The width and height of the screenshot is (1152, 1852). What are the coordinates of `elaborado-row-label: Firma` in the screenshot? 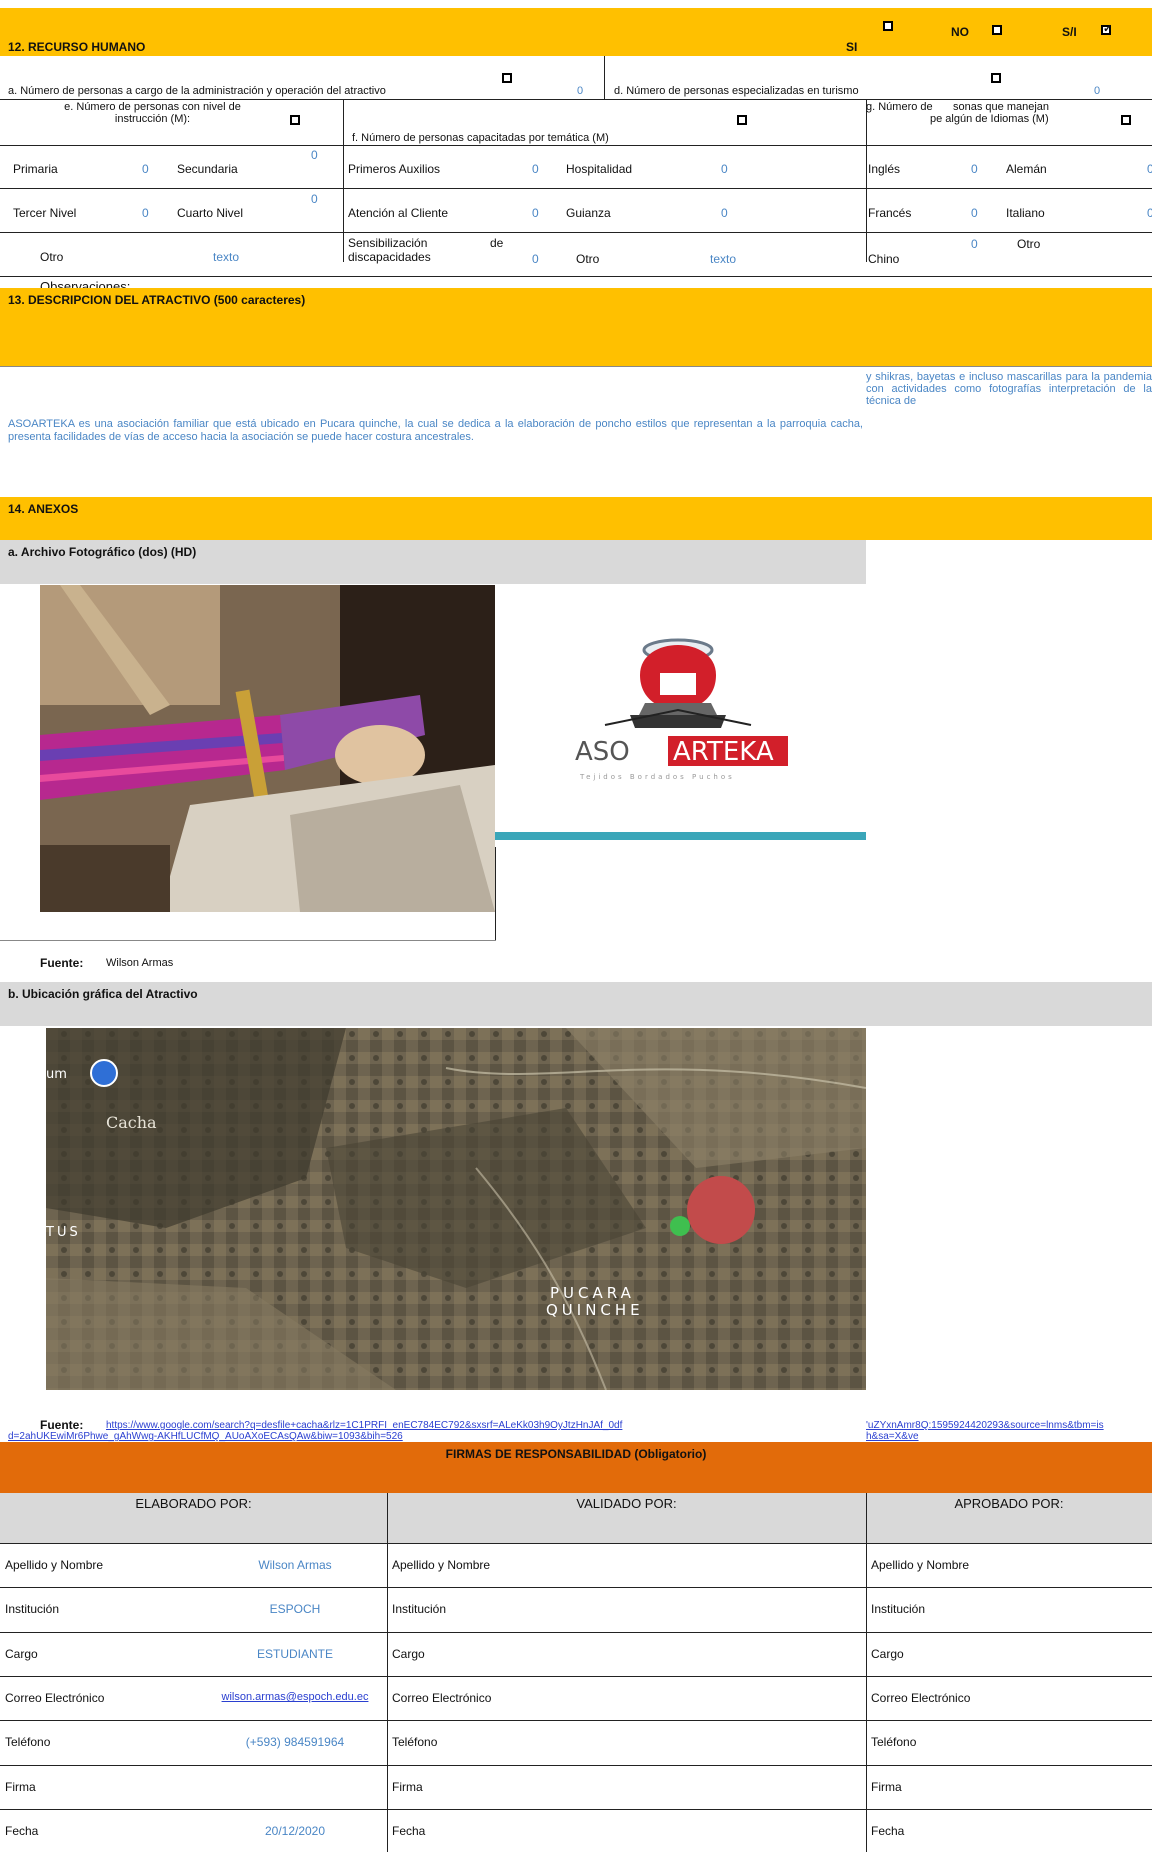 It's located at (20, 1786).